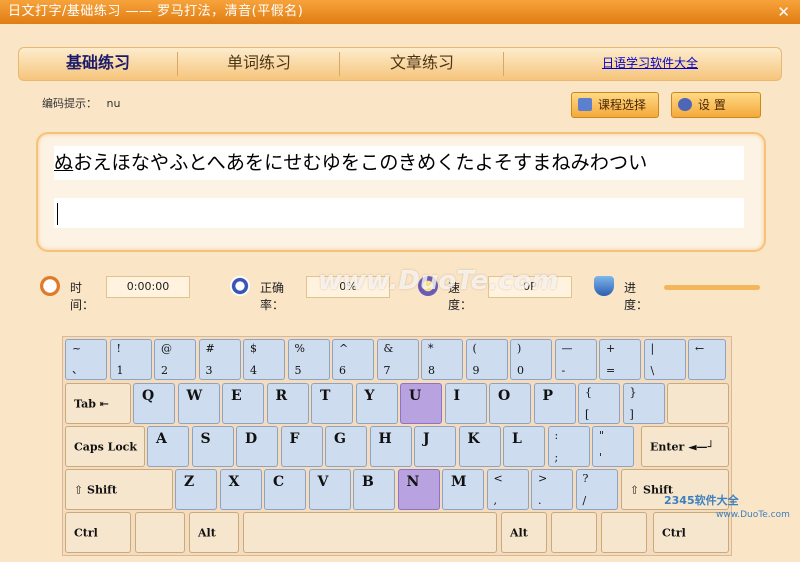 The width and height of the screenshot is (800, 562). I want to click on key-a: A, so click(168, 446).